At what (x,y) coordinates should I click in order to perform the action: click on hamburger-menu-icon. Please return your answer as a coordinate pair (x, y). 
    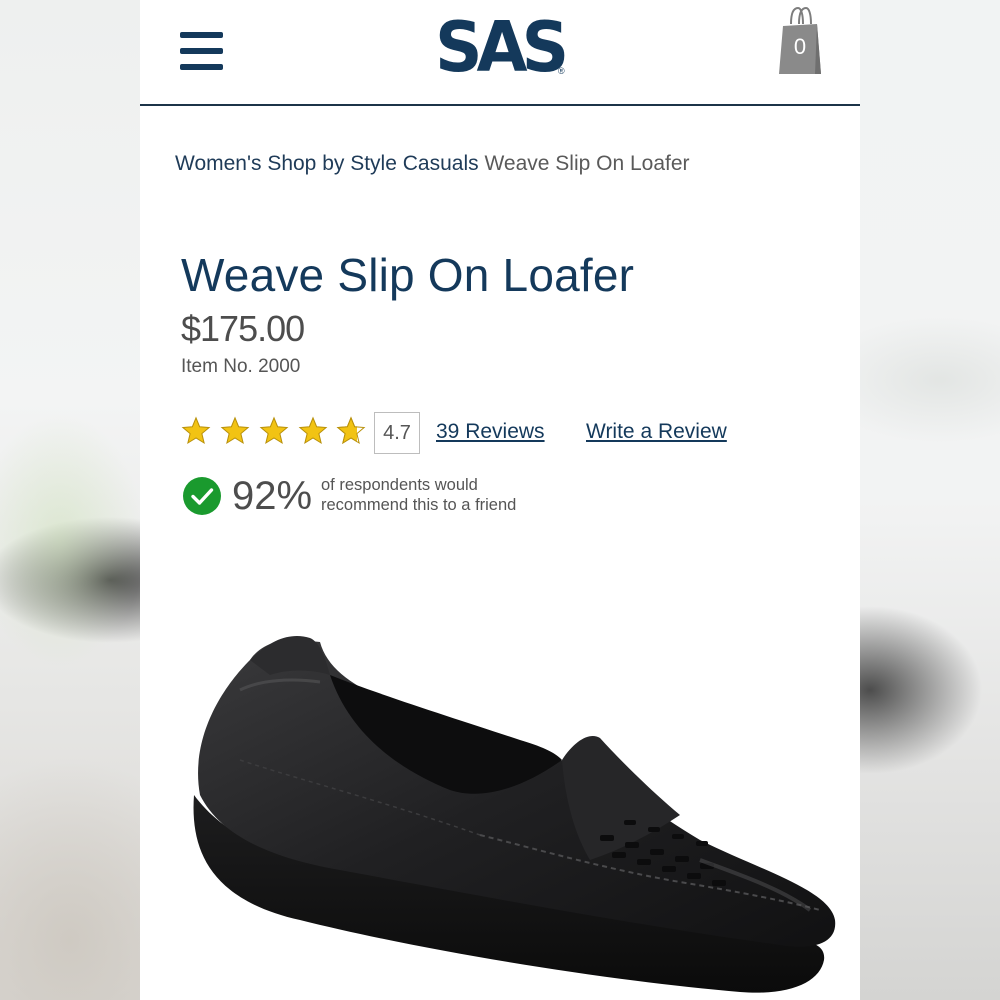
    Looking at the image, I should click on (201, 51).